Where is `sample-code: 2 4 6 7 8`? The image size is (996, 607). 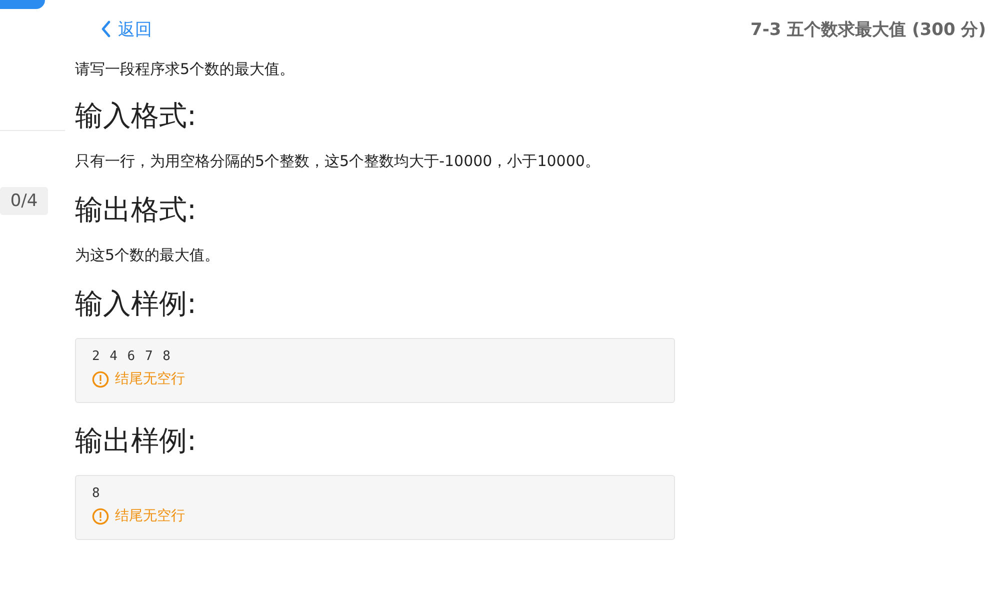
sample-code: 2 4 6 7 8 is located at coordinates (132, 356).